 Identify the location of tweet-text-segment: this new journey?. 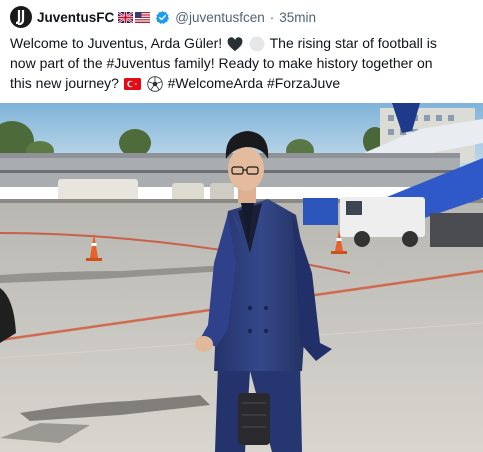
(64, 83).